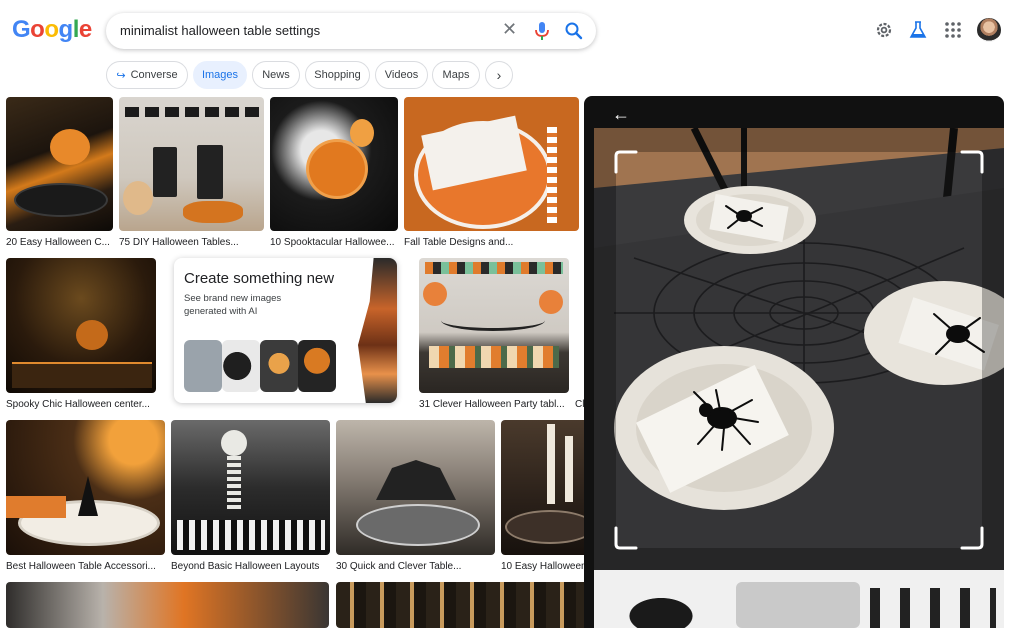  Describe the element at coordinates (574, 31) in the screenshot. I see `search-icon` at that location.